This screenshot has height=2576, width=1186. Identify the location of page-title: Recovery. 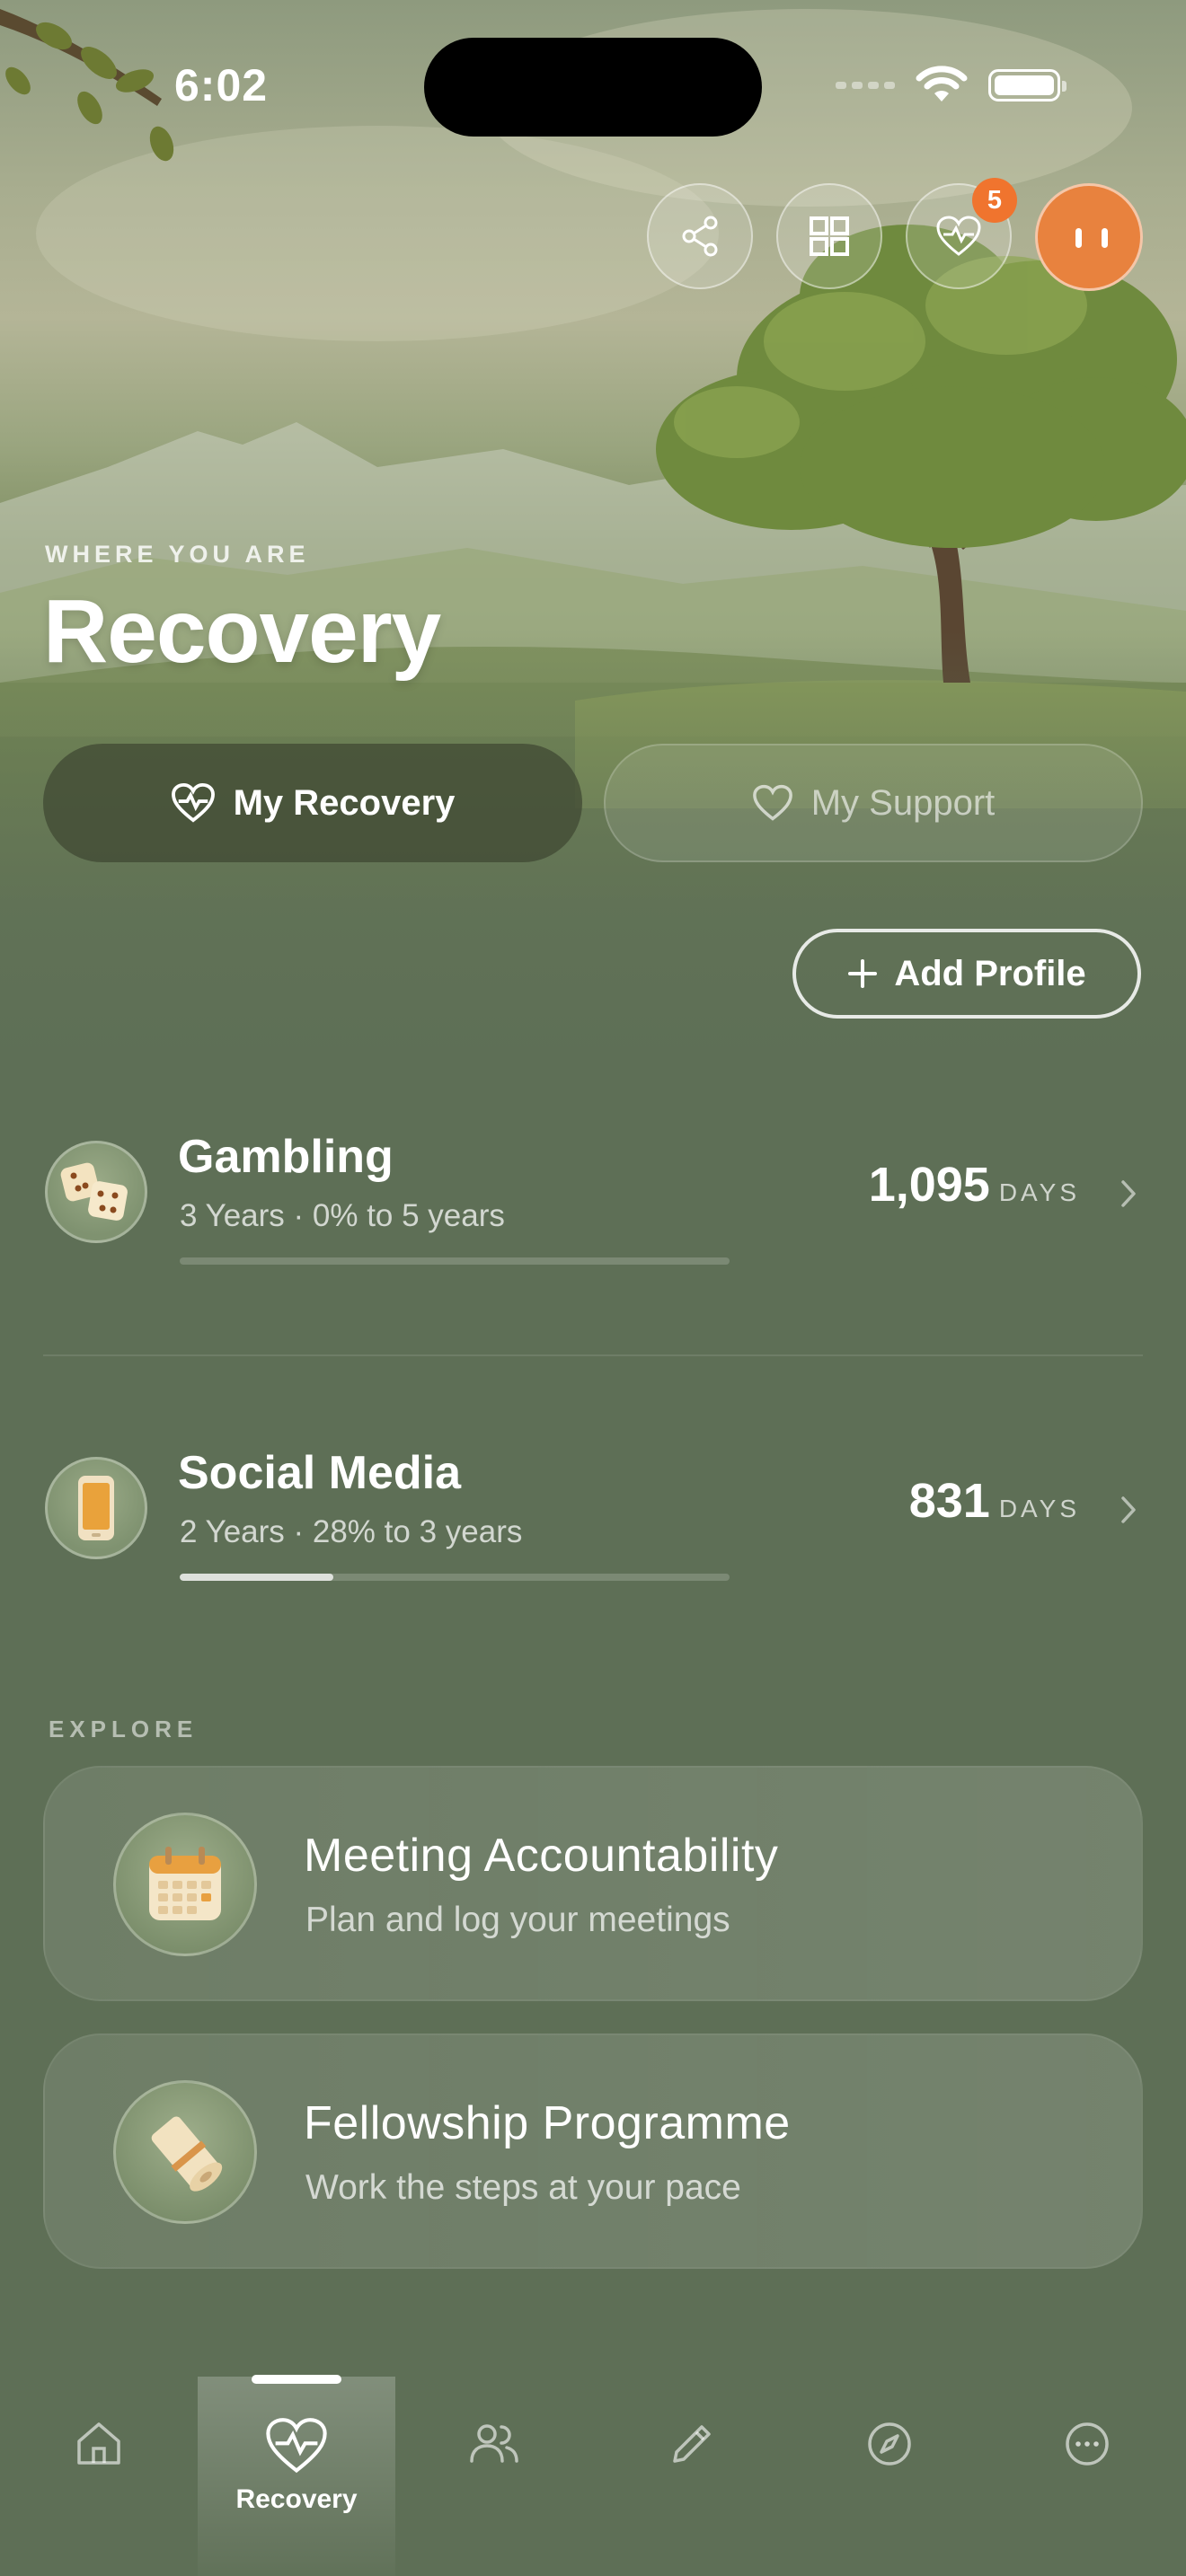
(242, 631).